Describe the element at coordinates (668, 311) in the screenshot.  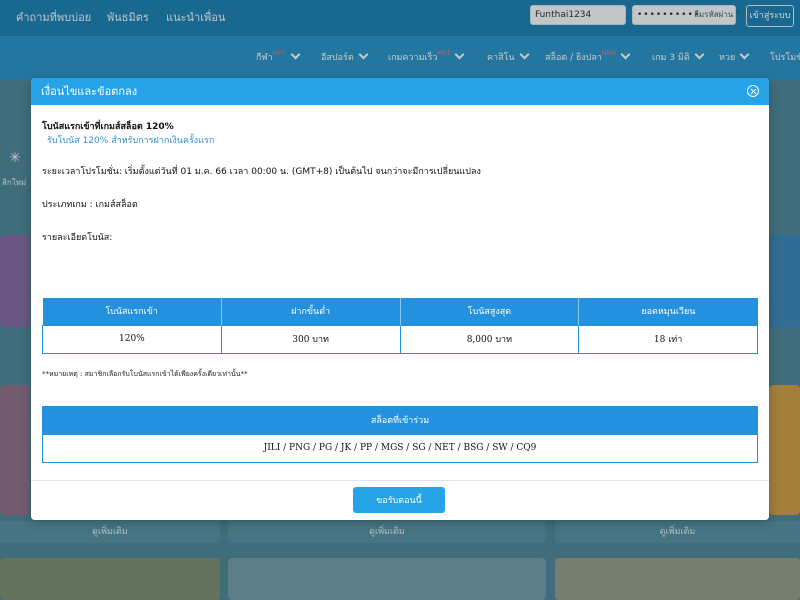
I see `table-header: ยอดหมุนเวียน` at that location.